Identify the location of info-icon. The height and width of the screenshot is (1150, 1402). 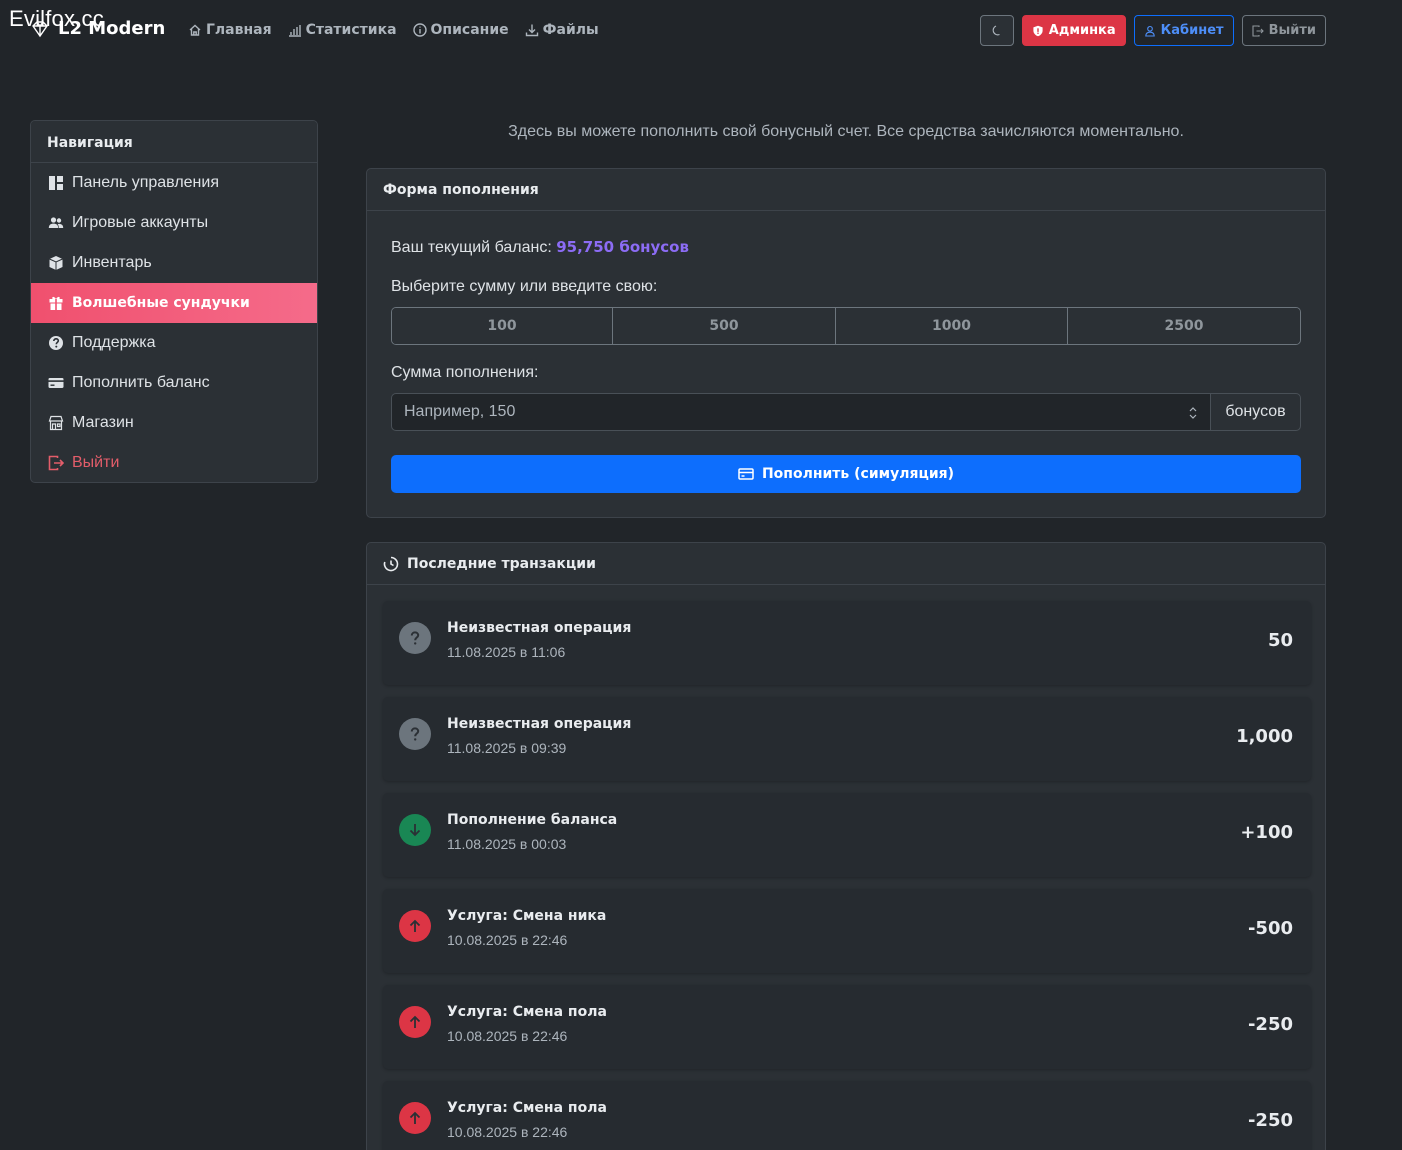
(419, 30).